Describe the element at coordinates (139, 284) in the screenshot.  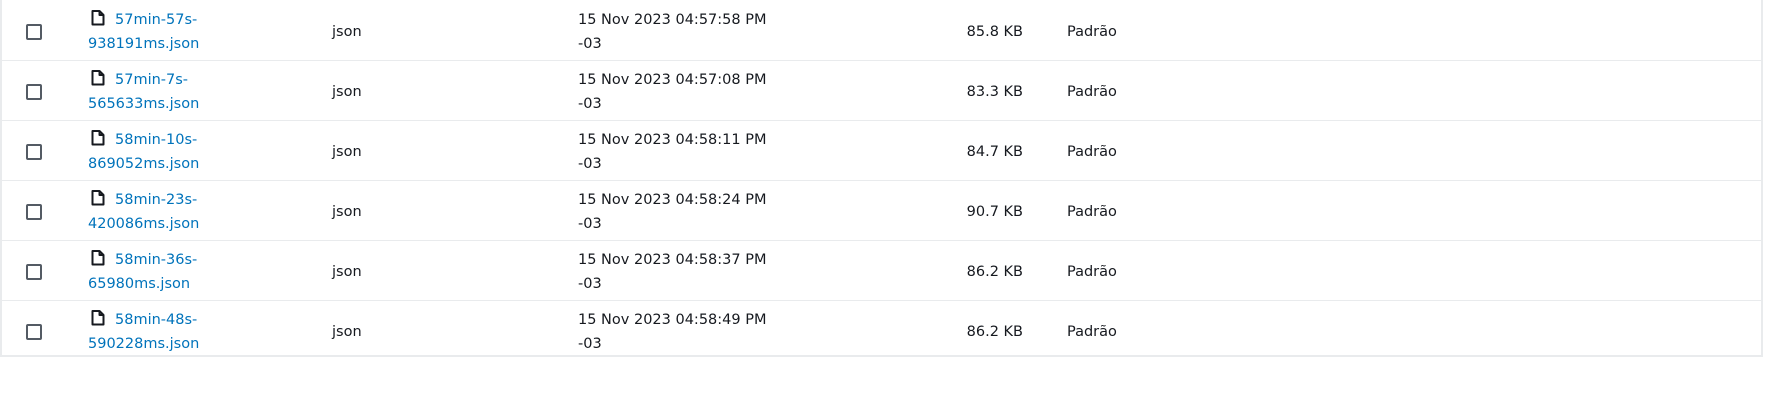
I see `object-name-part2: 65980ms.json` at that location.